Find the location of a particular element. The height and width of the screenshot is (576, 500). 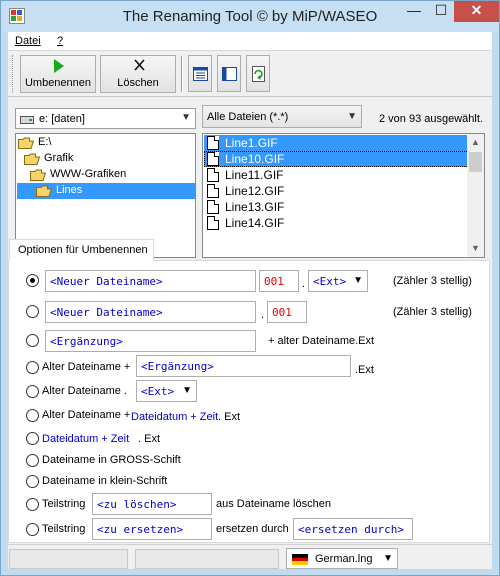

details-view-button is located at coordinates (229, 73).